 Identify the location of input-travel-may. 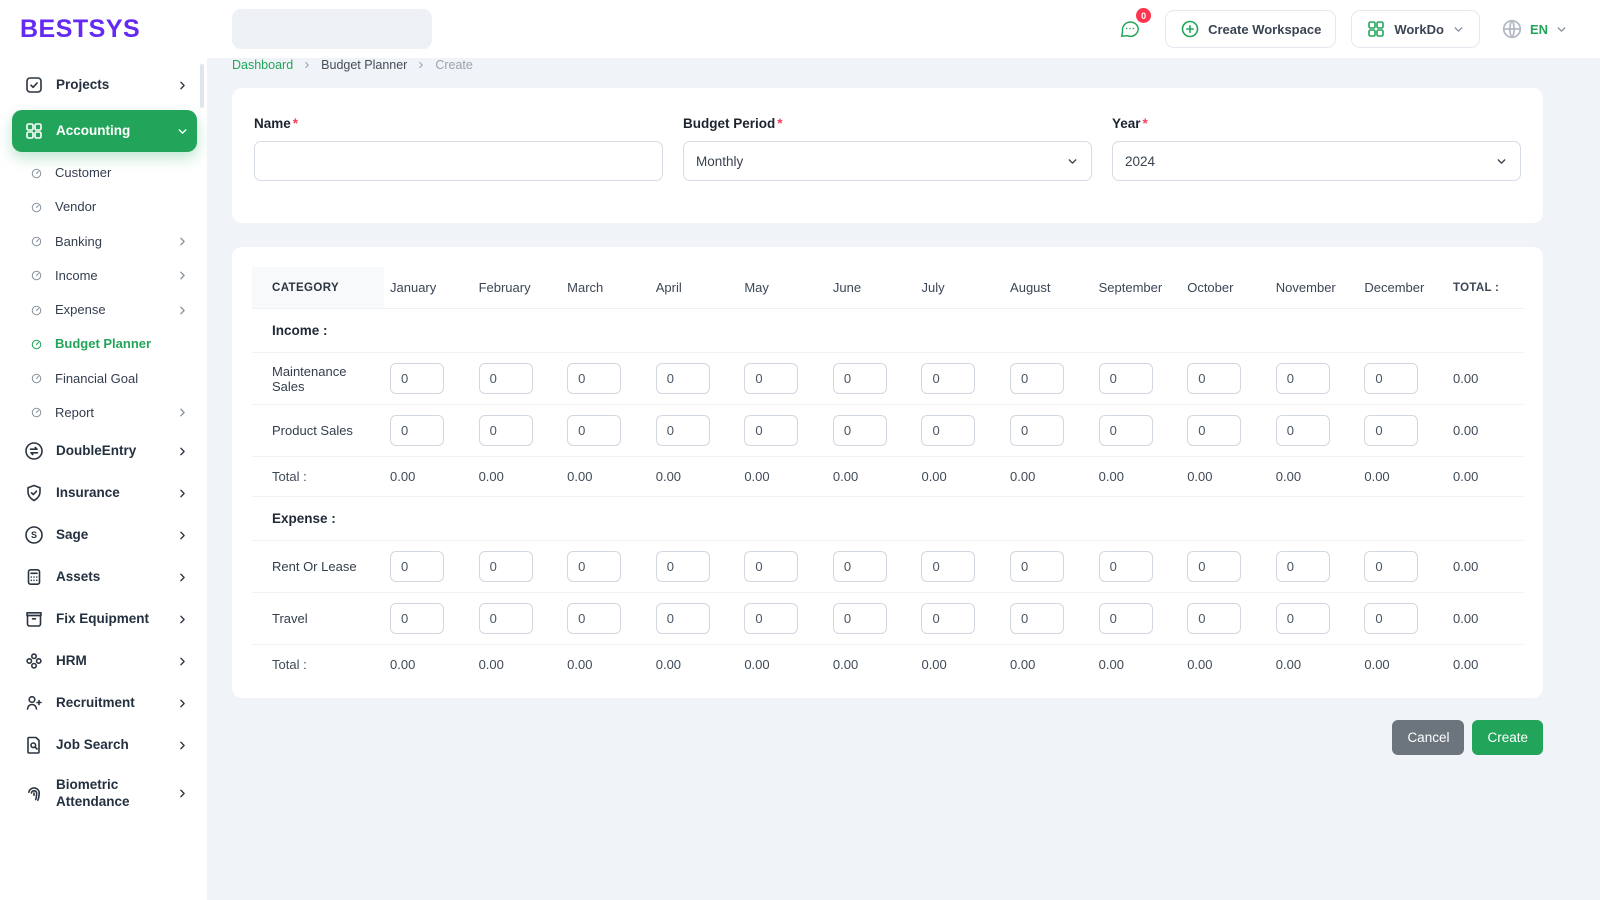
(771, 618).